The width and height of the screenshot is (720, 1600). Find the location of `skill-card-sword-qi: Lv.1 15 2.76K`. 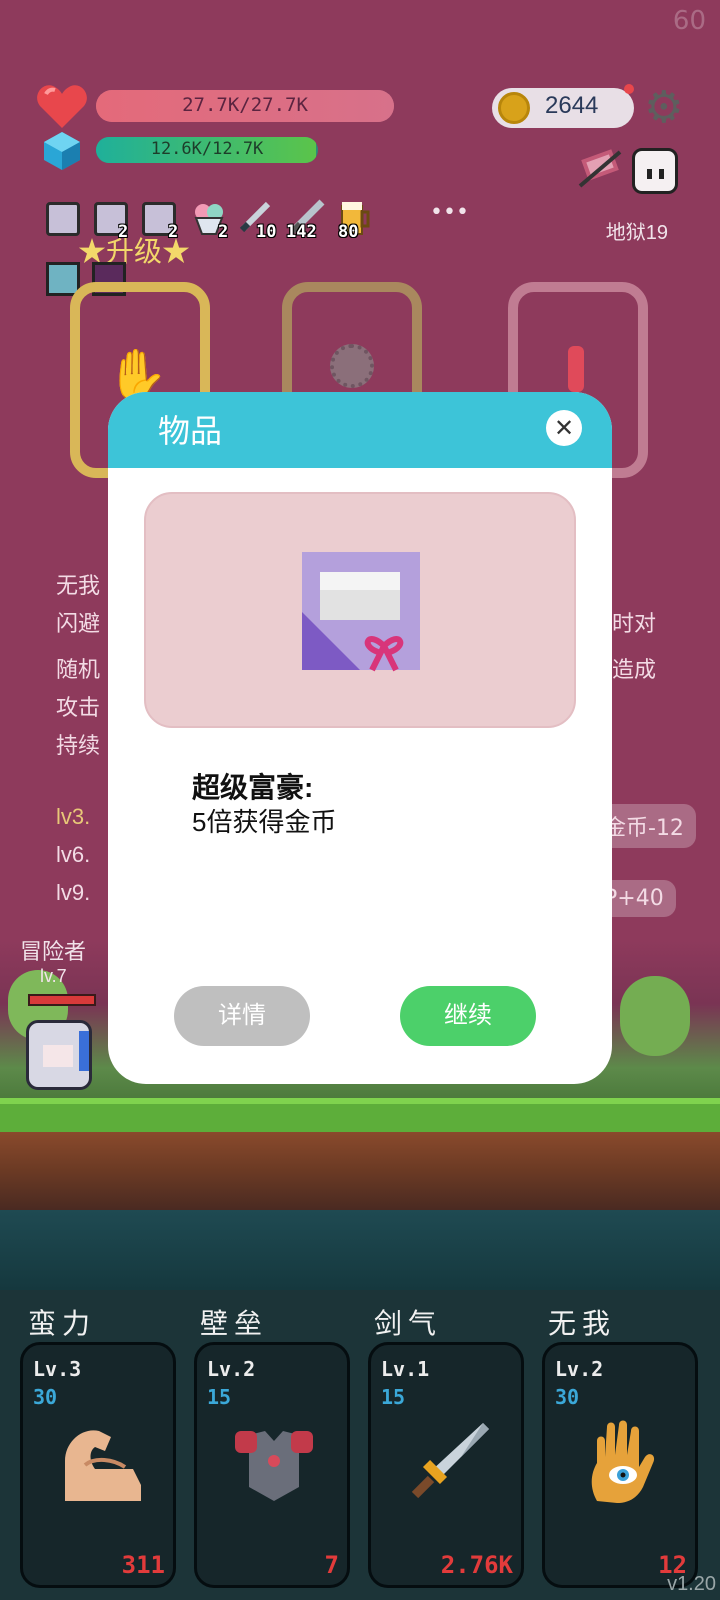

skill-card-sword-qi: Lv.1 15 2.76K is located at coordinates (446, 1465).